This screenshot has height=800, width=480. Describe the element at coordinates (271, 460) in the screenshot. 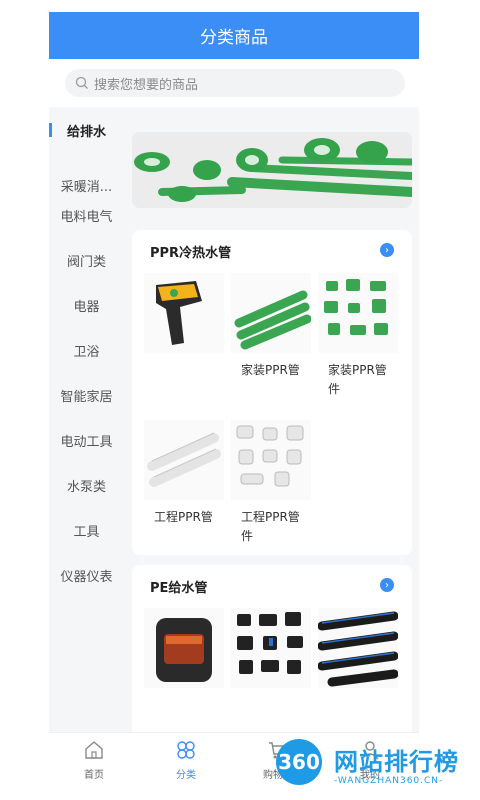

I see `white-fittings-image` at that location.